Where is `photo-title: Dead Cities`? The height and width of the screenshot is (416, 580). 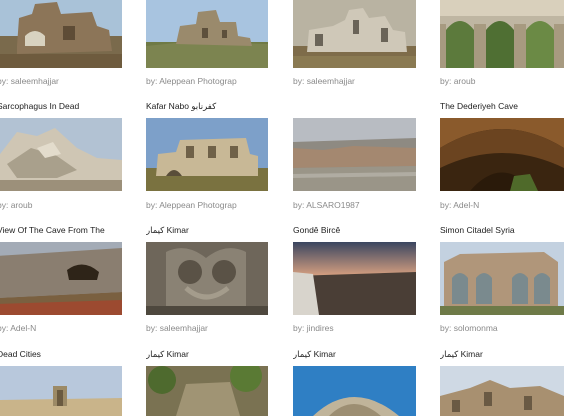
photo-title: Dead Cities is located at coordinates (68, 354).